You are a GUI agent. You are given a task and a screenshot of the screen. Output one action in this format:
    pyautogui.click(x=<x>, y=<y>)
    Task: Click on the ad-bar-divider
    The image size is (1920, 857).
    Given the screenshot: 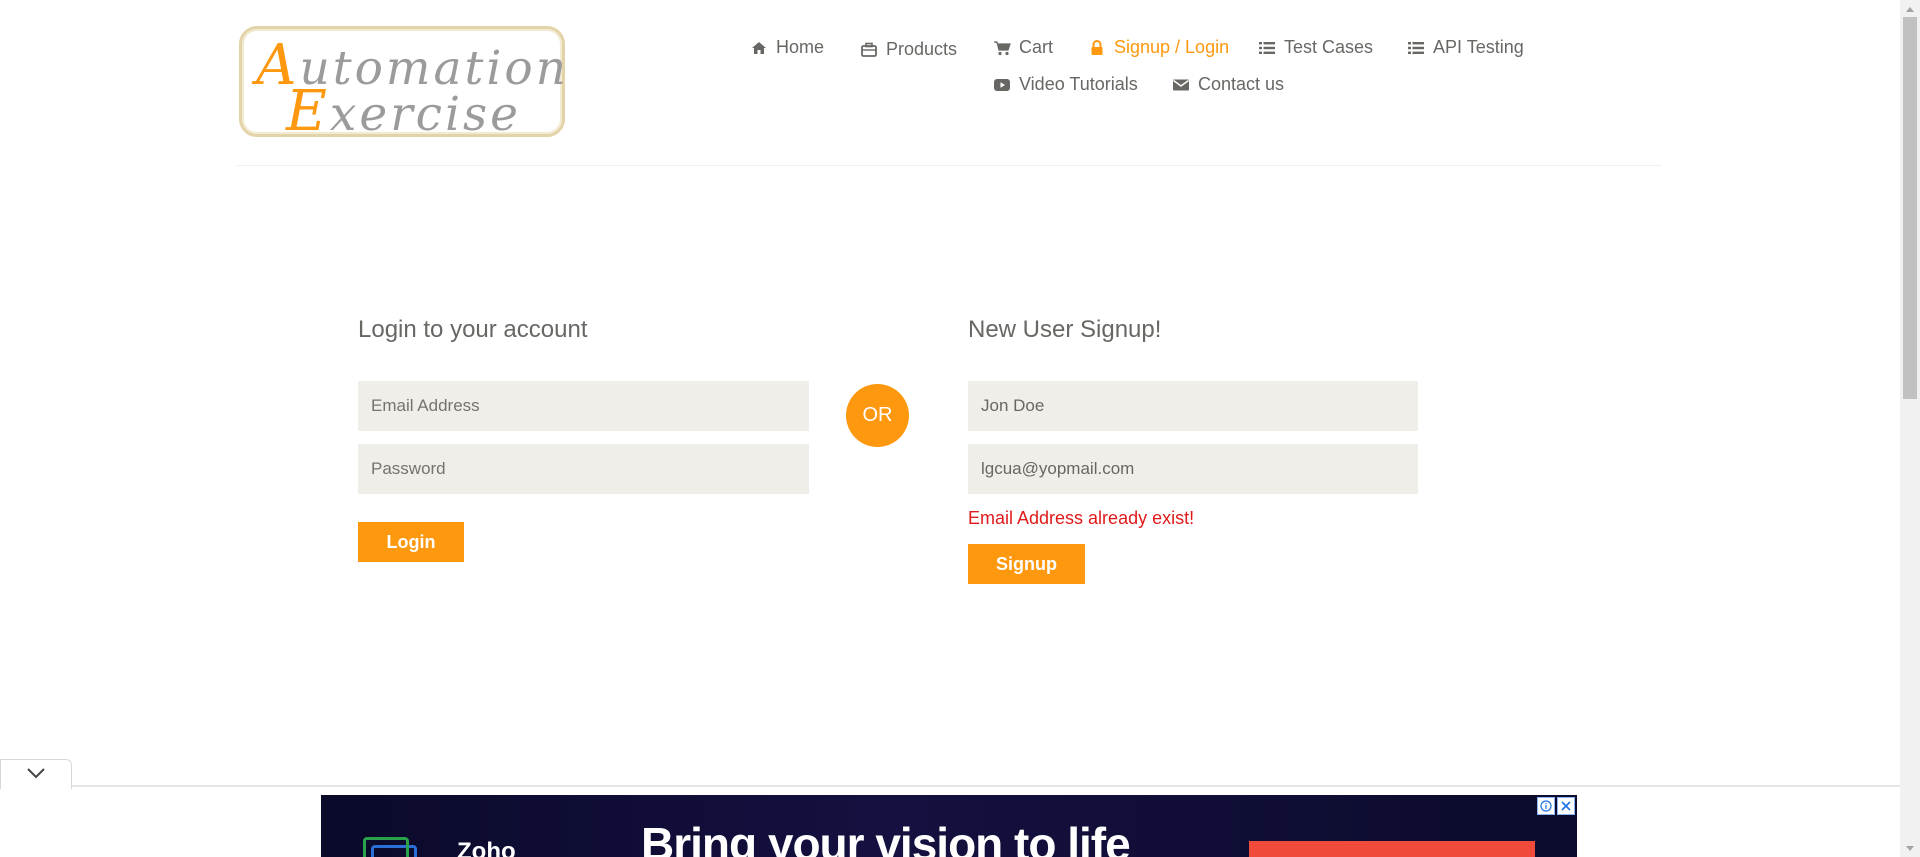 What is the action you would take?
    pyautogui.click(x=950, y=786)
    